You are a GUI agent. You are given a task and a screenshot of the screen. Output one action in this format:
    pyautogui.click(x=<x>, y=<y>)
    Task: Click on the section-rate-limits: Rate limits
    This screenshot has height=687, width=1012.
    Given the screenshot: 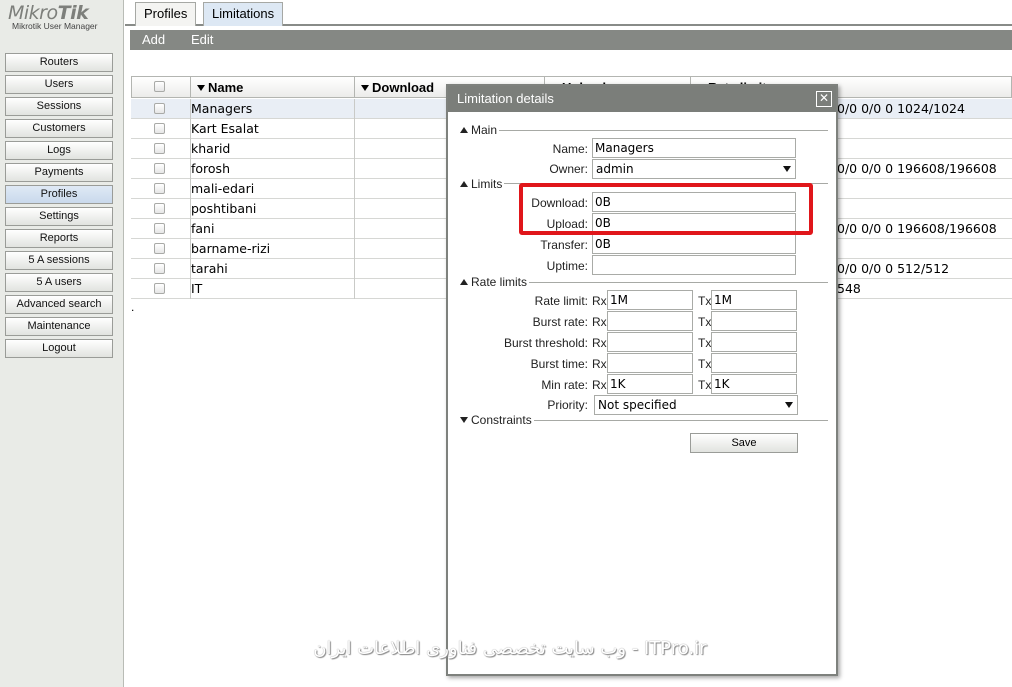 What is the action you would take?
    pyautogui.click(x=495, y=282)
    